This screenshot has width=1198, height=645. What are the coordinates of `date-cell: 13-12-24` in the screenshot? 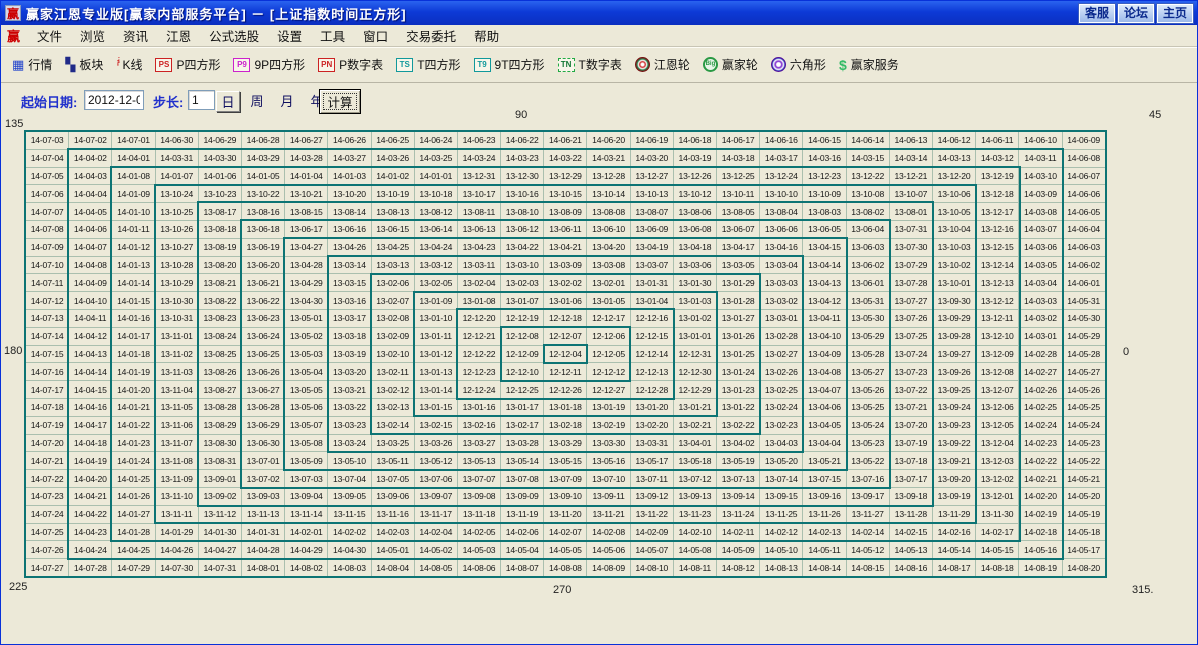 It's located at (781, 176).